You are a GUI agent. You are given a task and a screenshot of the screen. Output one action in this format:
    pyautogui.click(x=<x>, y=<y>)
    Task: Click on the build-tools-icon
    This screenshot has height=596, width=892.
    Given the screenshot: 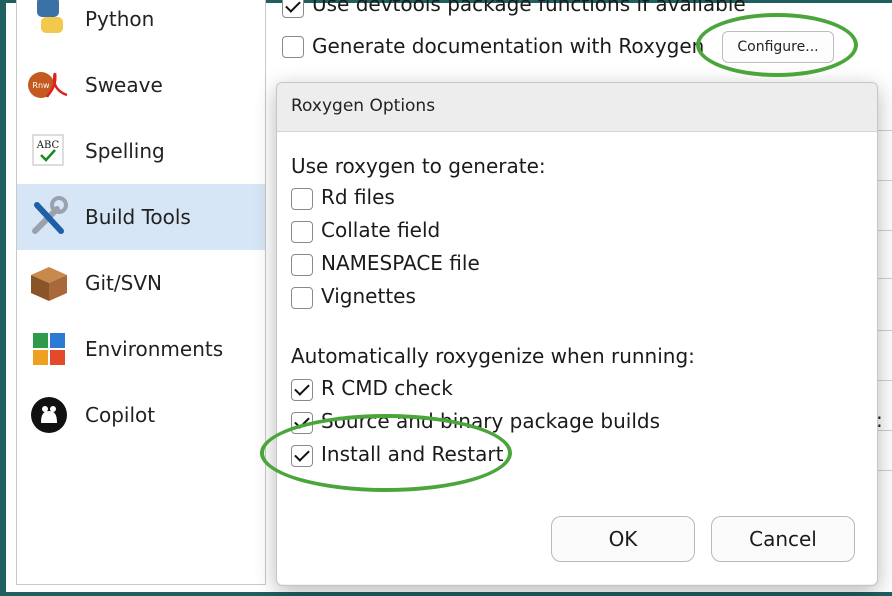 What is the action you would take?
    pyautogui.click(x=49, y=217)
    